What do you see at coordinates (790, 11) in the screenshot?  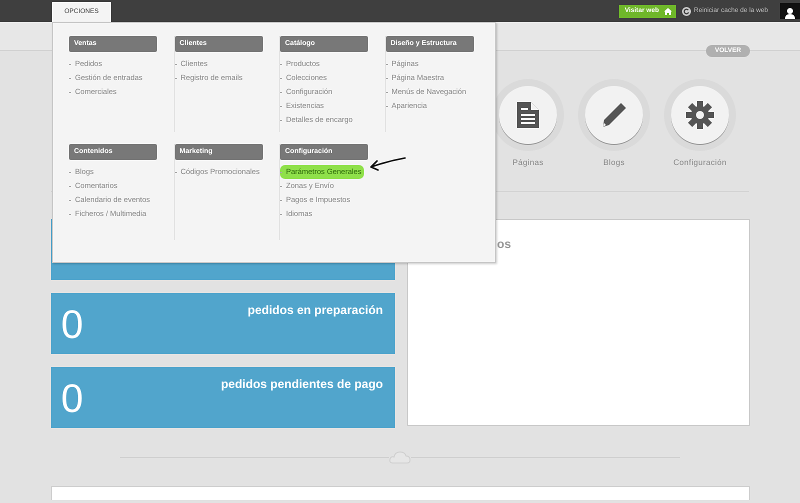 I see `user-avatar-icon` at bounding box center [790, 11].